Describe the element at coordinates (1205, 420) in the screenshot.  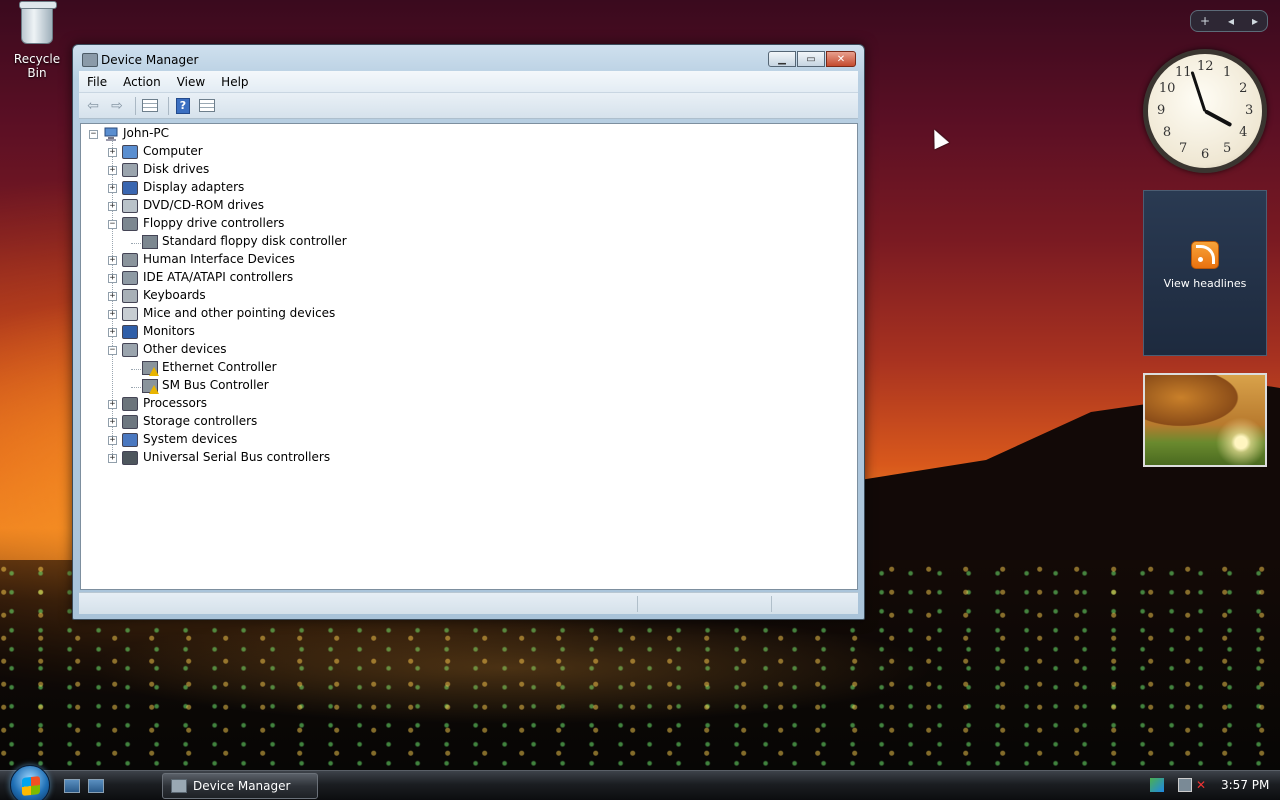
I see `slideshow-gadget` at that location.